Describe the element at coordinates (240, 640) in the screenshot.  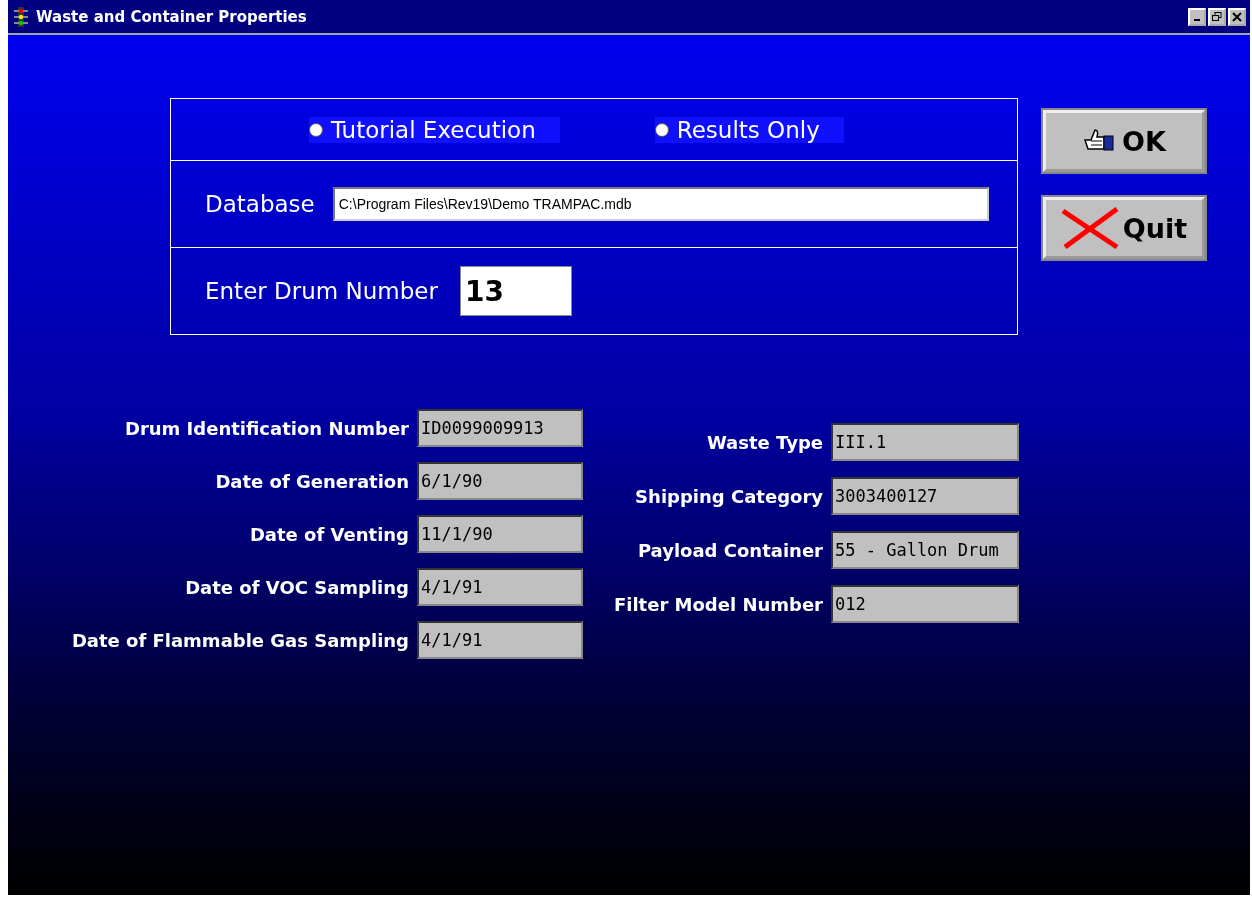
I see `field-label: Date of Flammable Gas Sampling` at that location.